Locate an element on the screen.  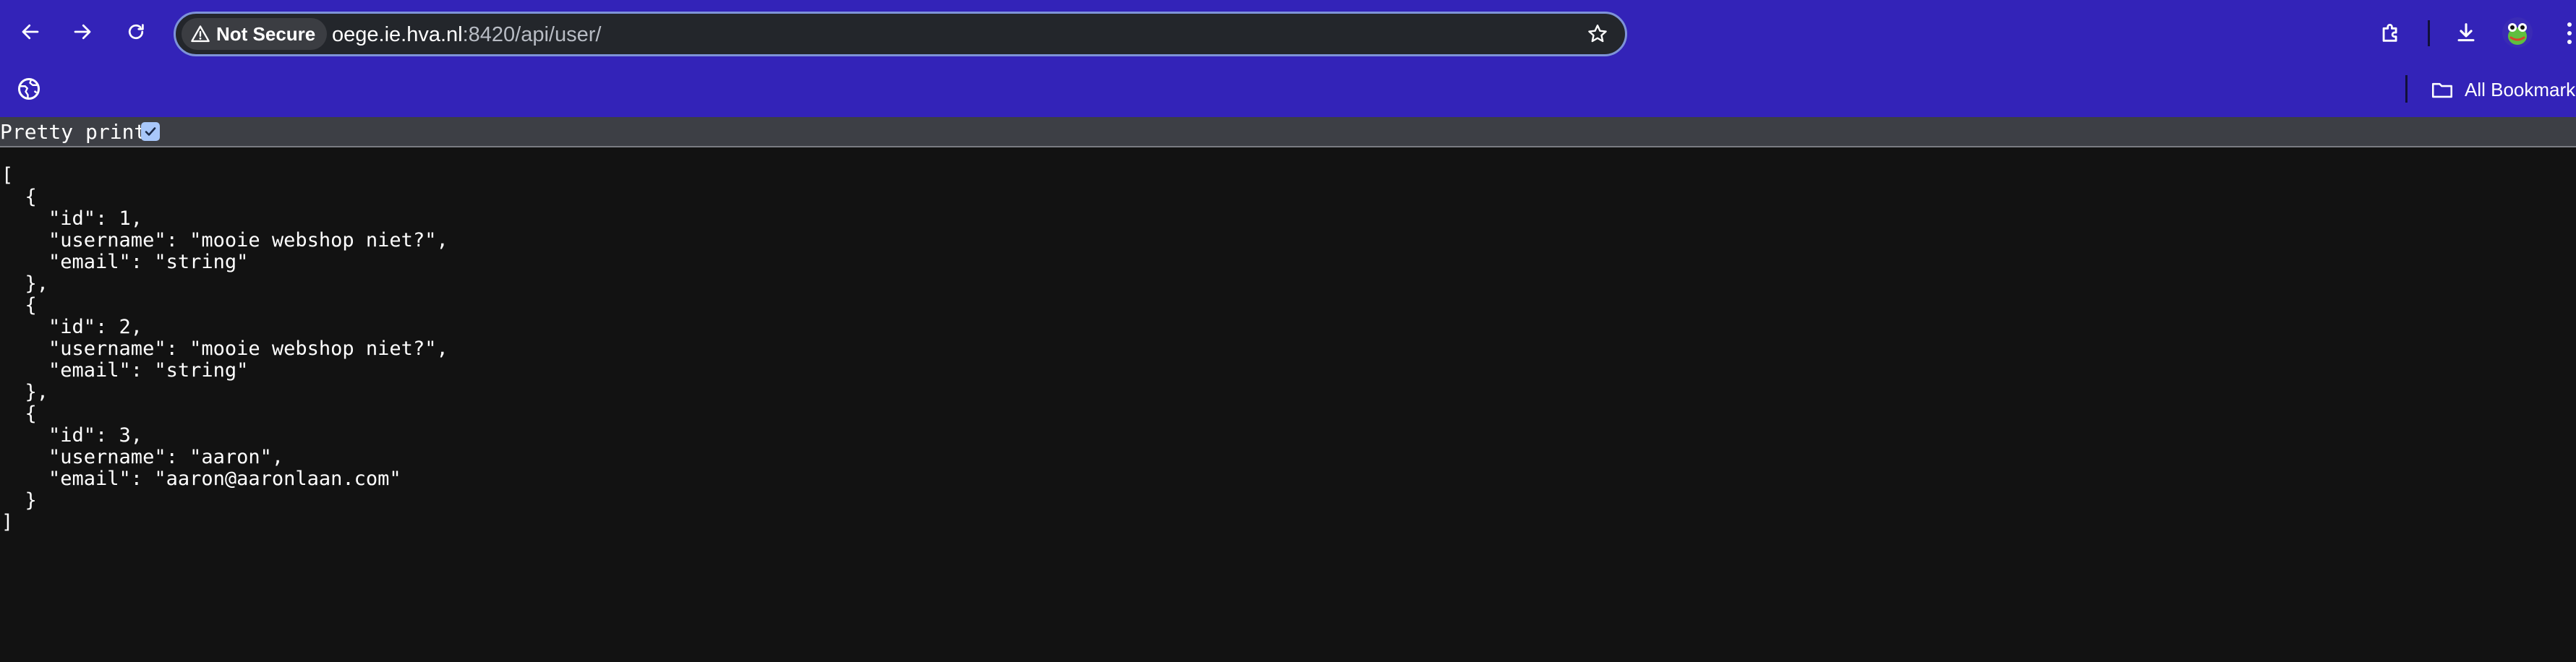
url-text: oege.ie.hva.nl:8420/api/user/ is located at coordinates (466, 35).